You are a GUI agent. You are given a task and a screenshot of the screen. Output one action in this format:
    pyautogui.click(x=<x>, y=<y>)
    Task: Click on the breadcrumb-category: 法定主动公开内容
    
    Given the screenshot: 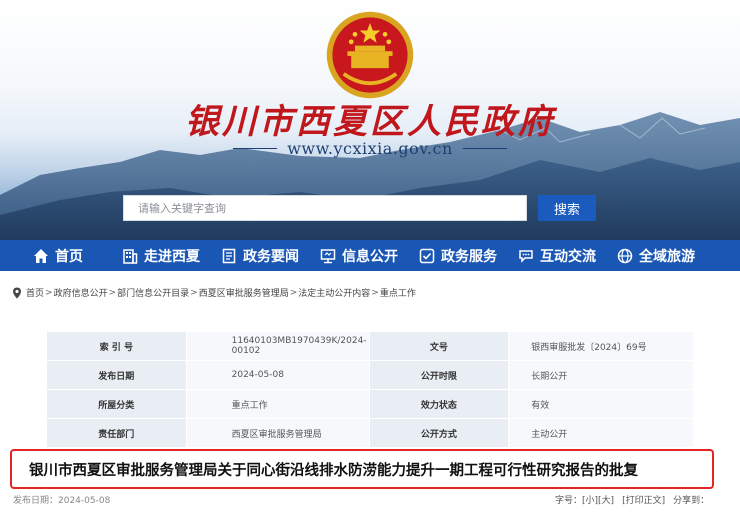 What is the action you would take?
    pyautogui.click(x=334, y=292)
    